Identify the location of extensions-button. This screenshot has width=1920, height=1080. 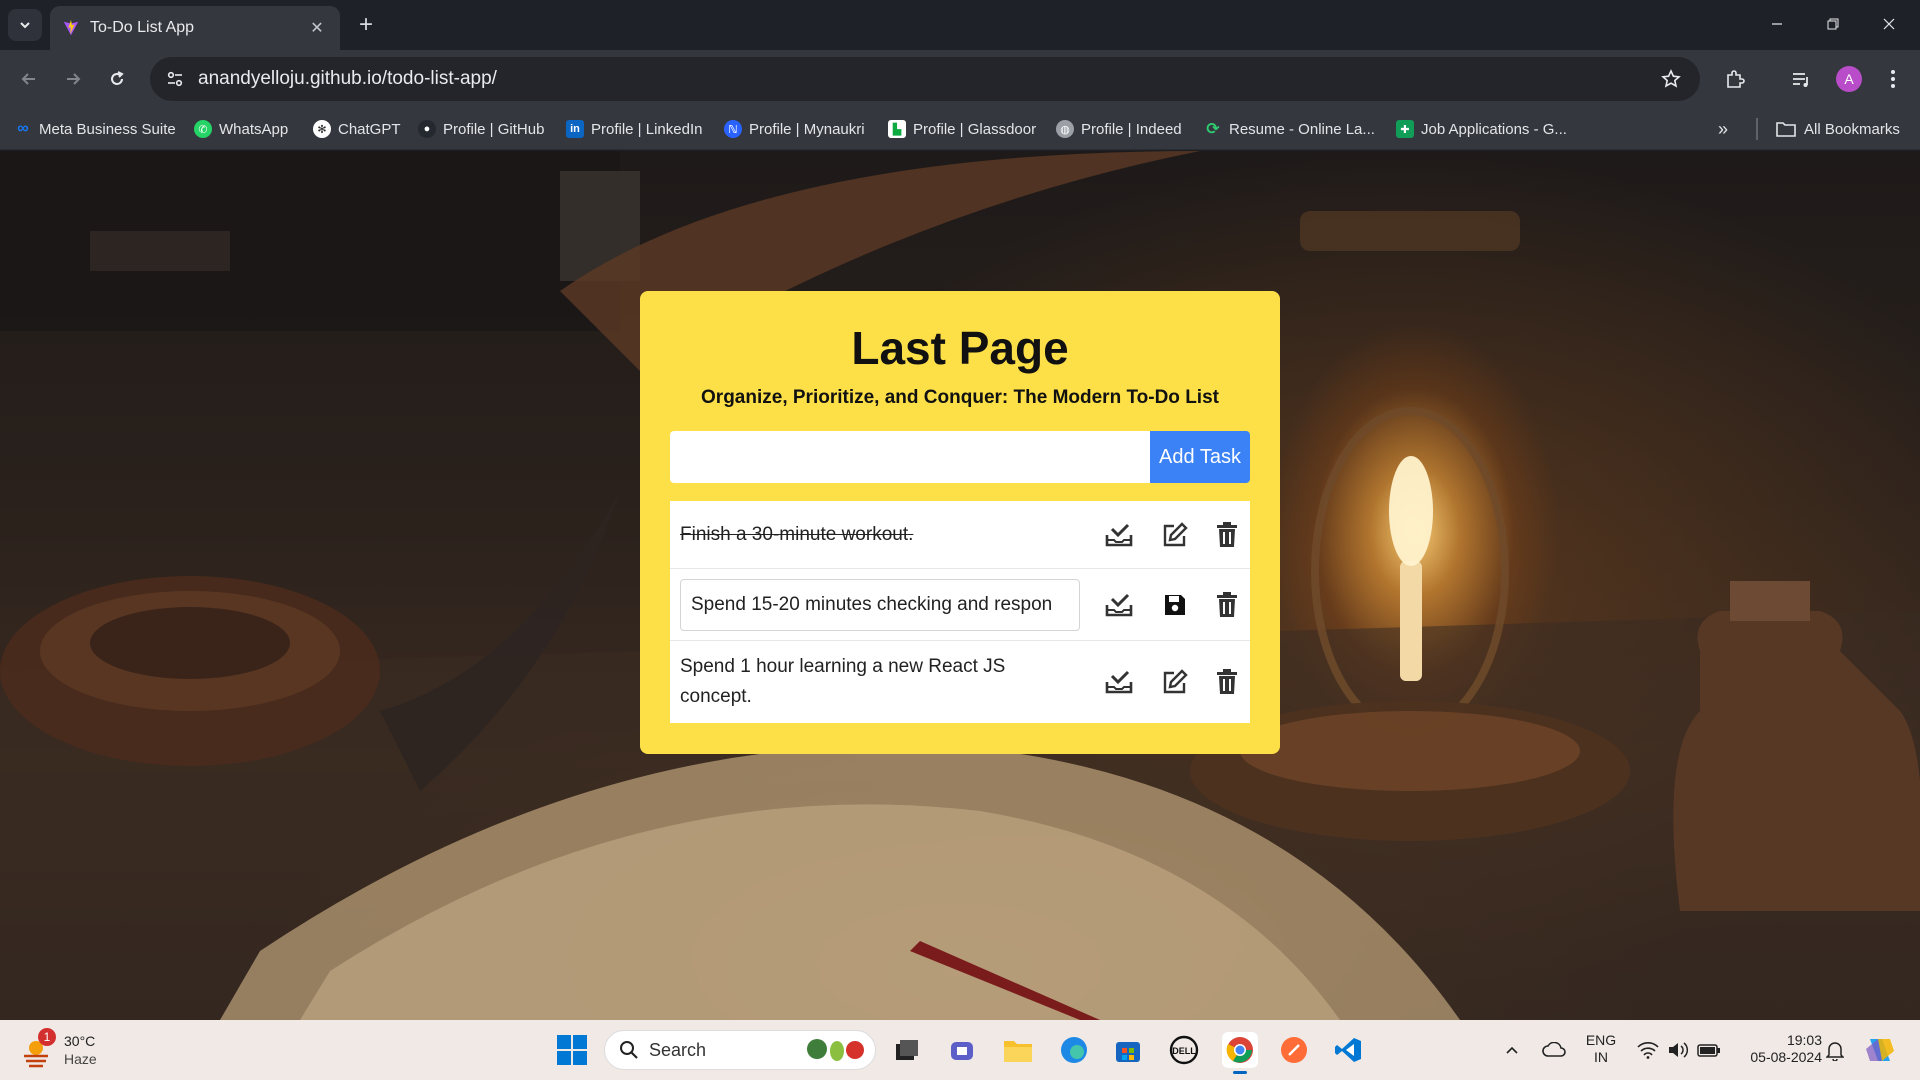
(1735, 79).